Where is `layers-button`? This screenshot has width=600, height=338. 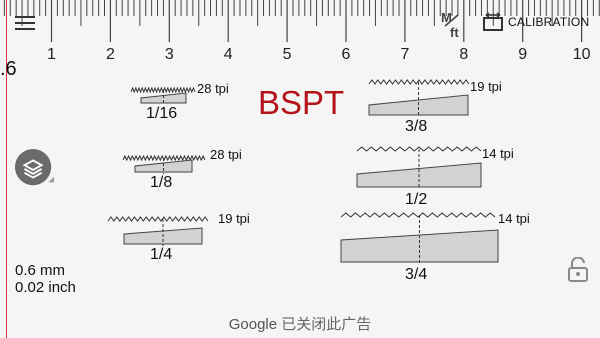
layers-button is located at coordinates (35, 169).